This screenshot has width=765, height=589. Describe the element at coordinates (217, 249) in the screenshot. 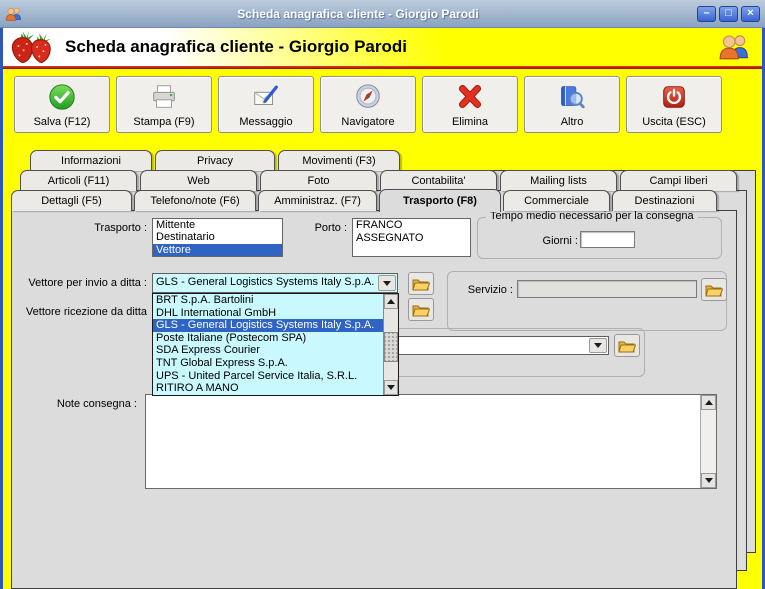

I see `trasporto-listbox-option: Vettore` at that location.